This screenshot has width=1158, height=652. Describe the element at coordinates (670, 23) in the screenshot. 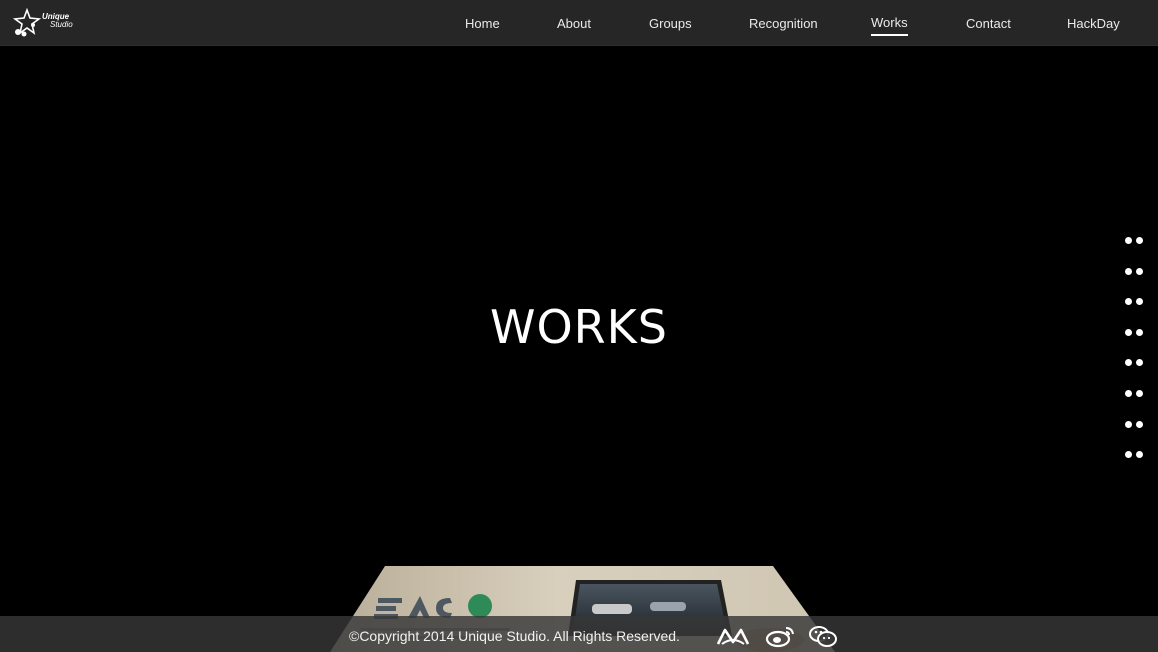

I see `nav-item-groups: Groups` at that location.